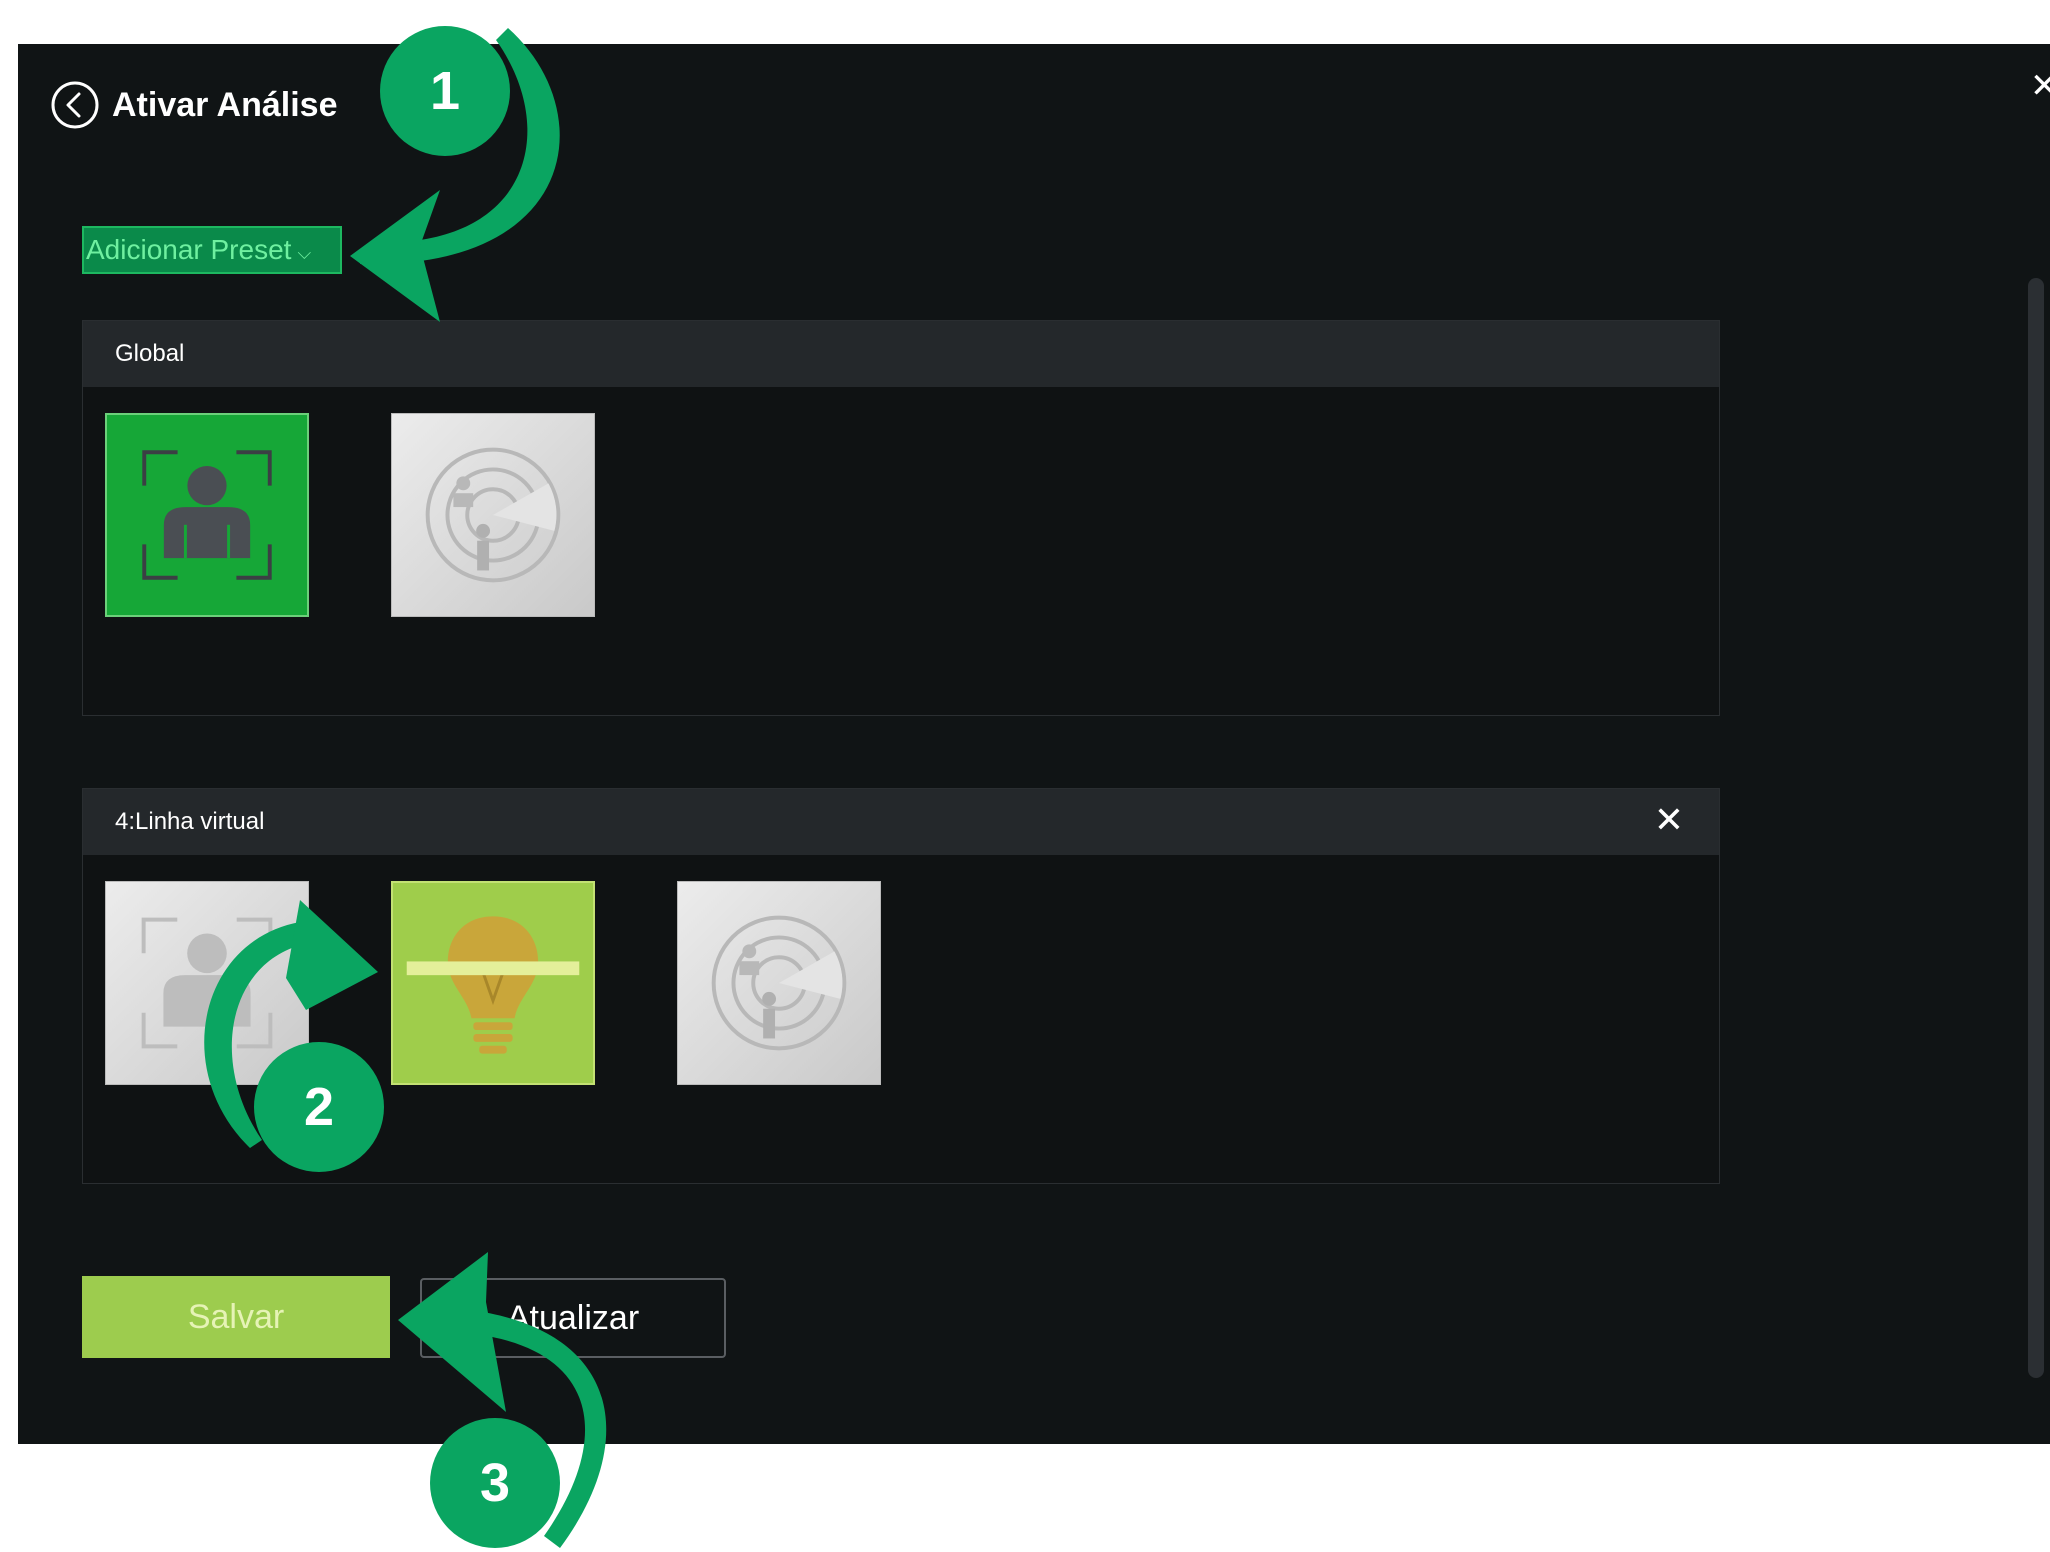 The width and height of the screenshot is (2050, 1552). I want to click on section-title: Global, so click(150, 353).